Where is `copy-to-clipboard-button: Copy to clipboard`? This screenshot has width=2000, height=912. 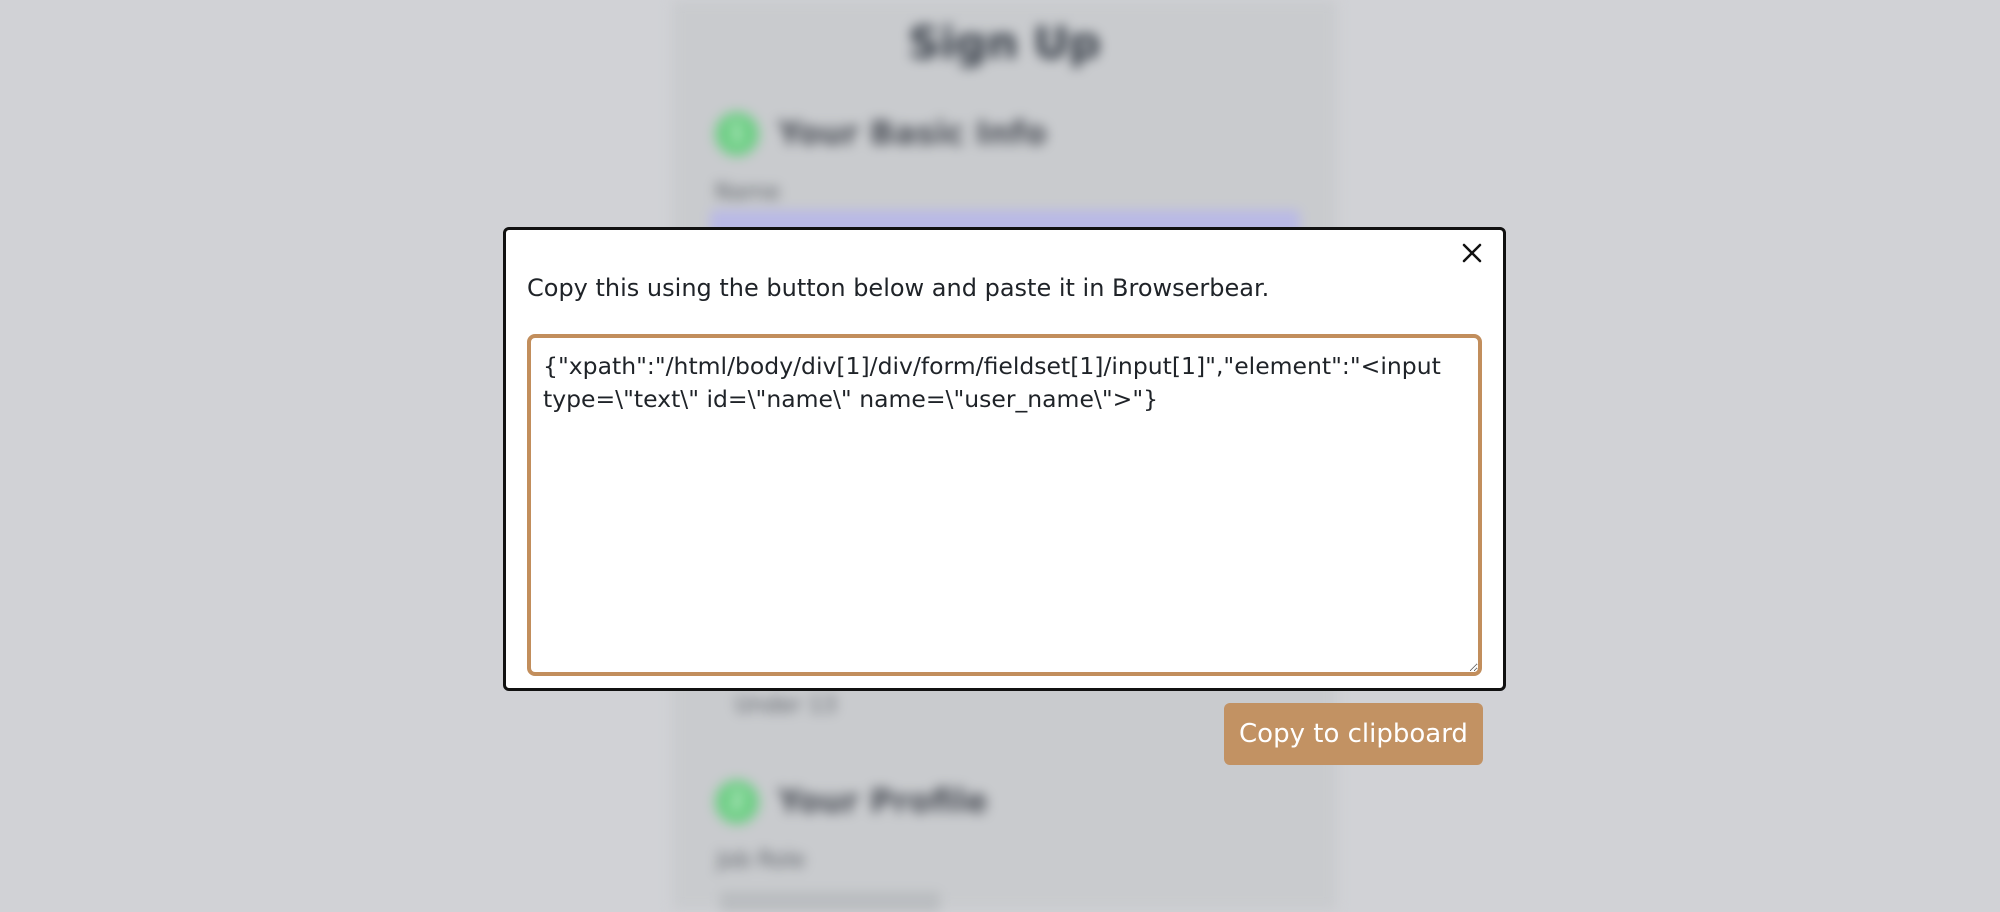 copy-to-clipboard-button: Copy to clipboard is located at coordinates (1353, 734).